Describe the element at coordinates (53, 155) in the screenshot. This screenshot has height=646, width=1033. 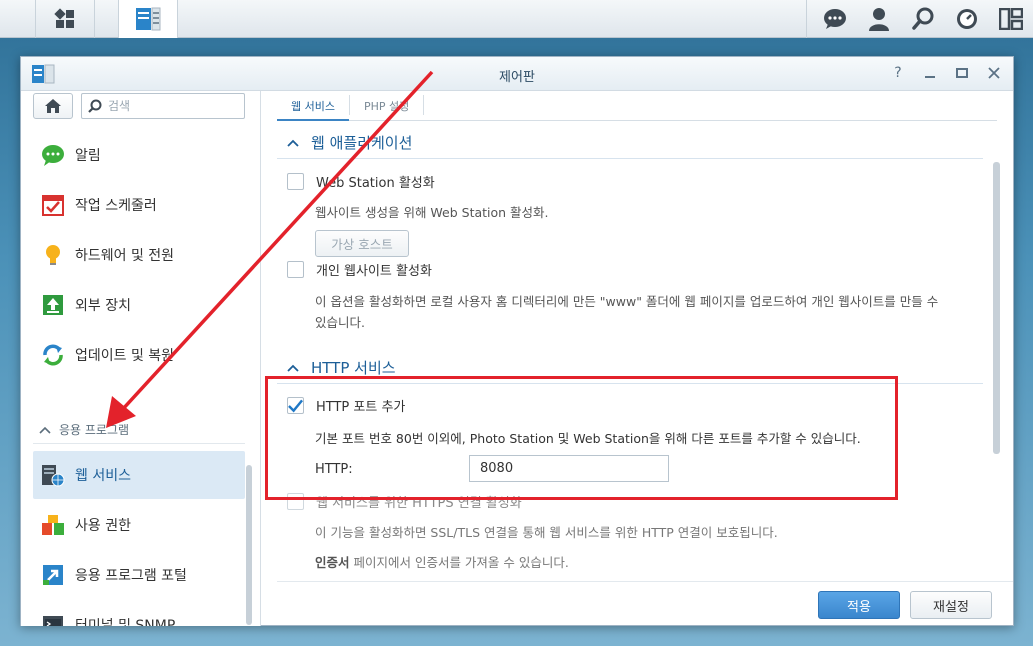
I see `chat-icon` at that location.